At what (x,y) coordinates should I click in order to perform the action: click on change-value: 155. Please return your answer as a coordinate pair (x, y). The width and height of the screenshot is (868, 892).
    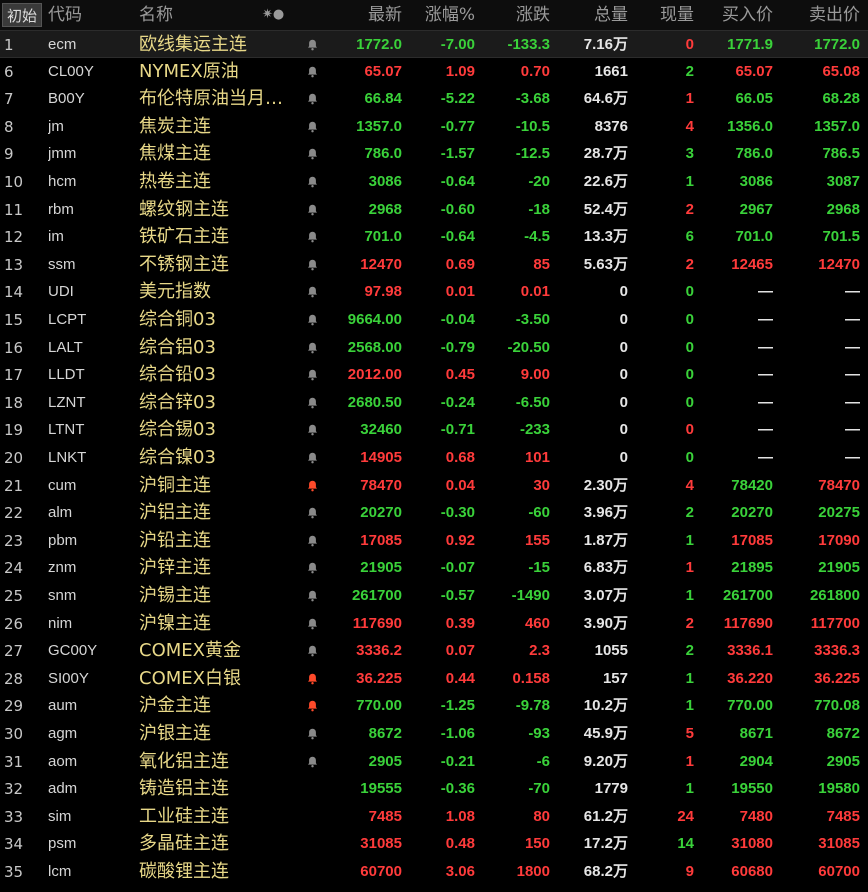
    Looking at the image, I should click on (537, 540).